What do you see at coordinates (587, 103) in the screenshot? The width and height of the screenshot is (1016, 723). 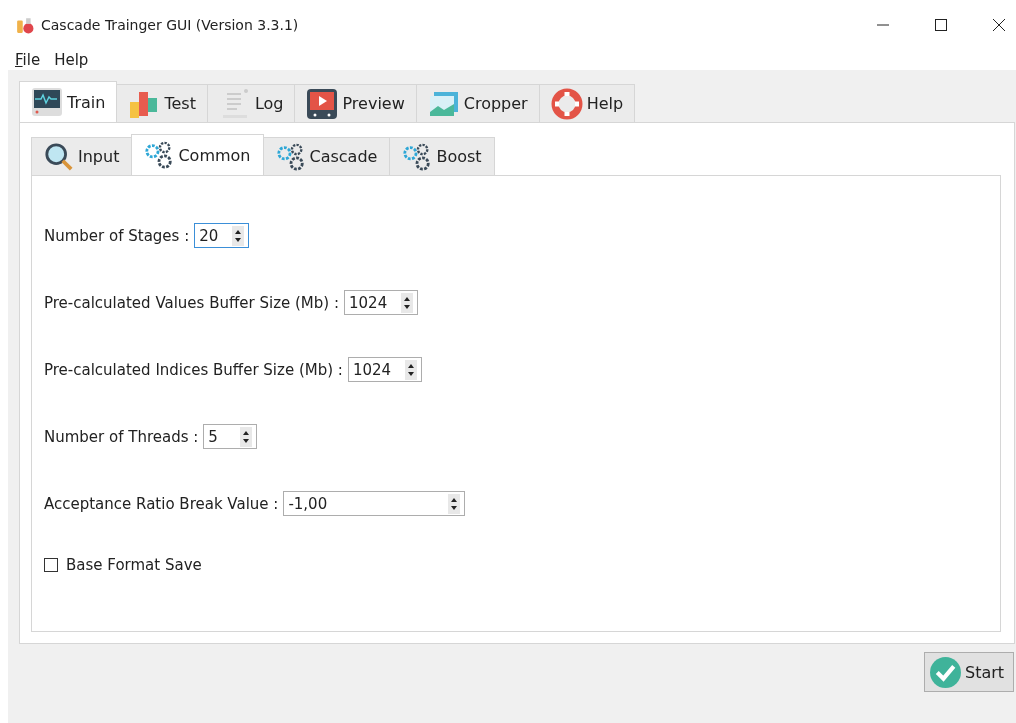 I see `tab: Help` at bounding box center [587, 103].